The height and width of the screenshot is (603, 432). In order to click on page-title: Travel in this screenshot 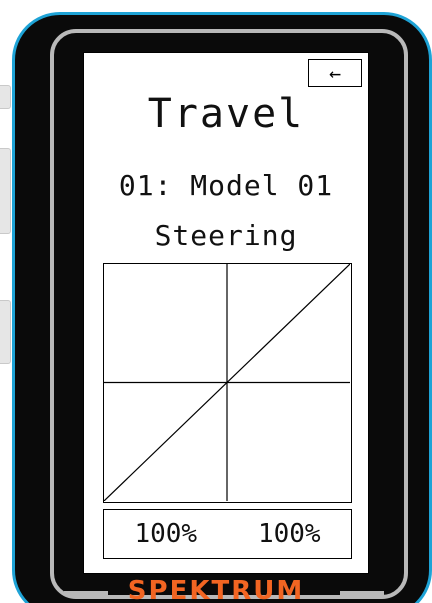, I will do `click(226, 114)`.